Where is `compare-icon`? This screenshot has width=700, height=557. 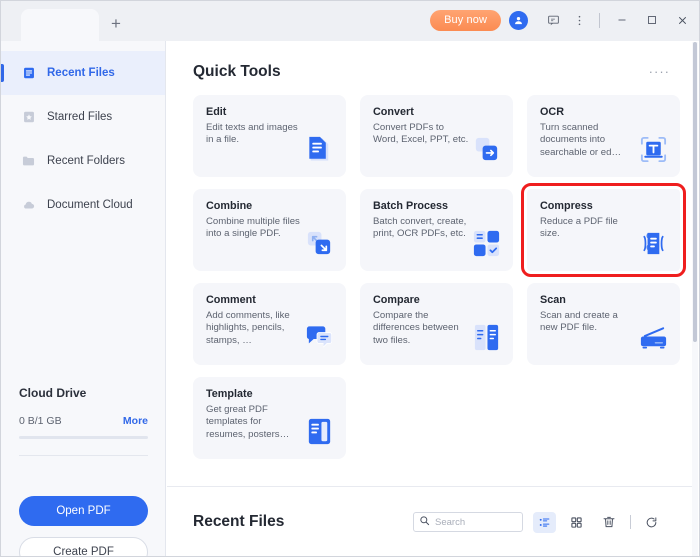 compare-icon is located at coordinates (486, 337).